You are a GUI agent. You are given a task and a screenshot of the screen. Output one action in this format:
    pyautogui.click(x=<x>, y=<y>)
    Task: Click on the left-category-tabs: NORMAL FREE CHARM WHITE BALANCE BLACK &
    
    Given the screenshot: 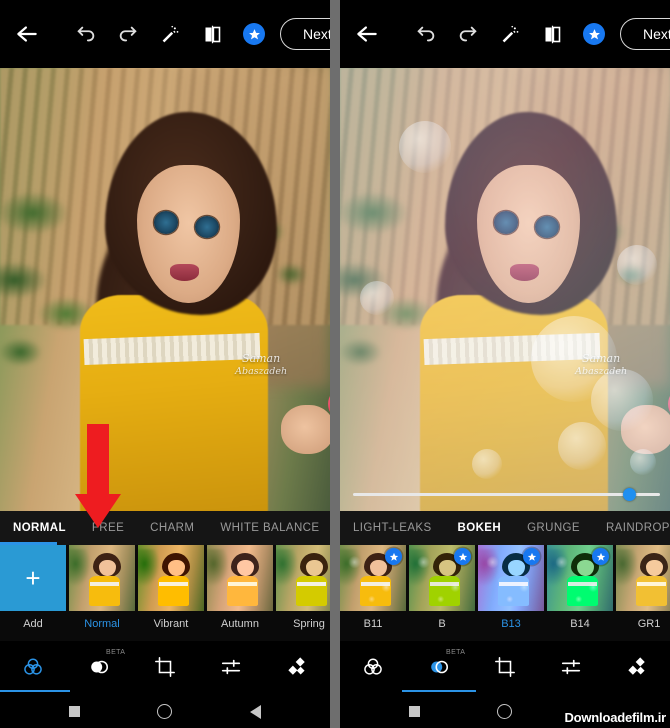 What is the action you would take?
    pyautogui.click(x=165, y=528)
    